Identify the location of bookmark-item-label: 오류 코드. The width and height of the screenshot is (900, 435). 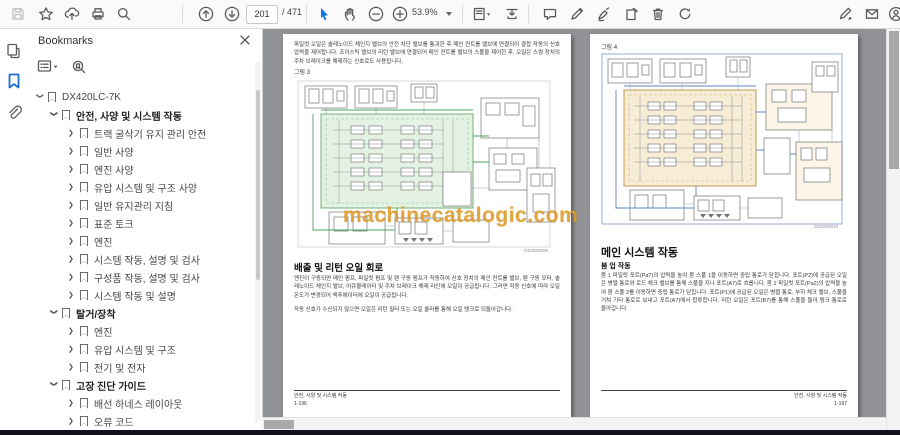
(114, 423).